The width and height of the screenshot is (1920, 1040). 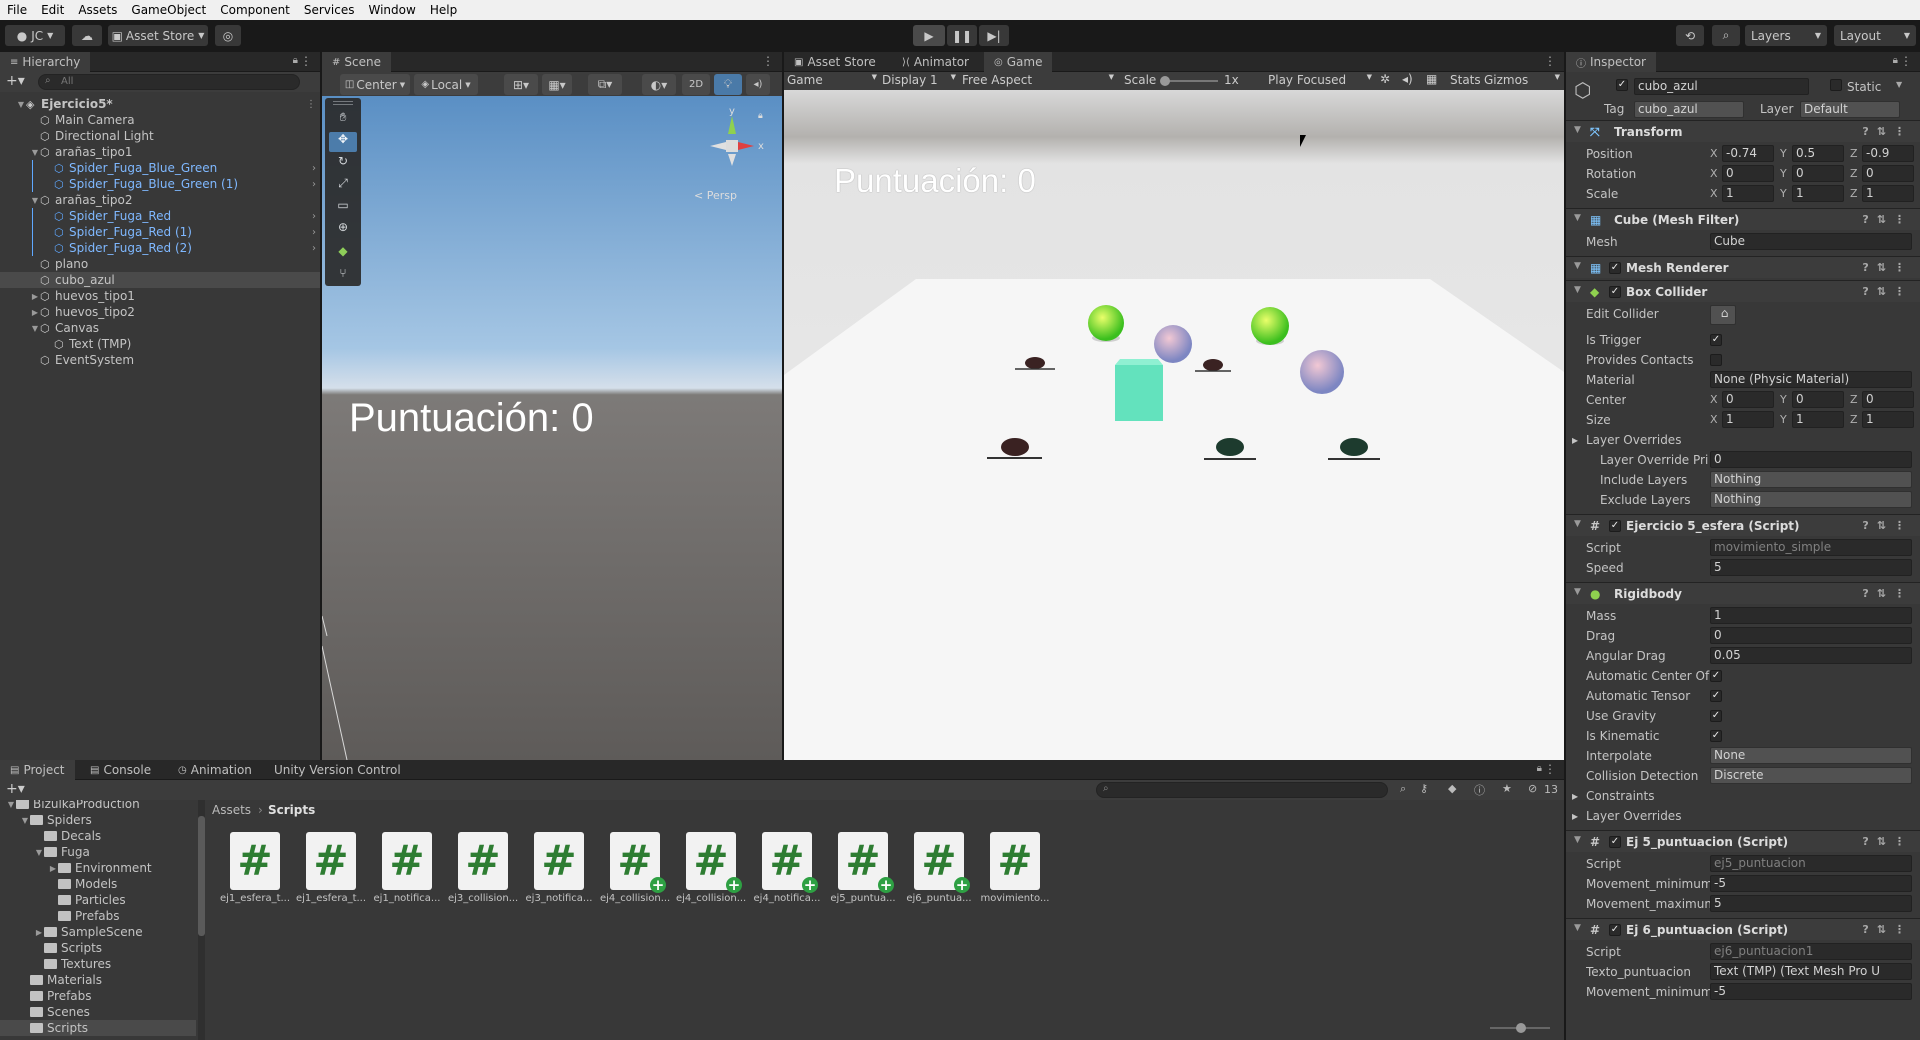 What do you see at coordinates (1786, 35) in the screenshot?
I see `layers-dropdown: Layers ▼` at bounding box center [1786, 35].